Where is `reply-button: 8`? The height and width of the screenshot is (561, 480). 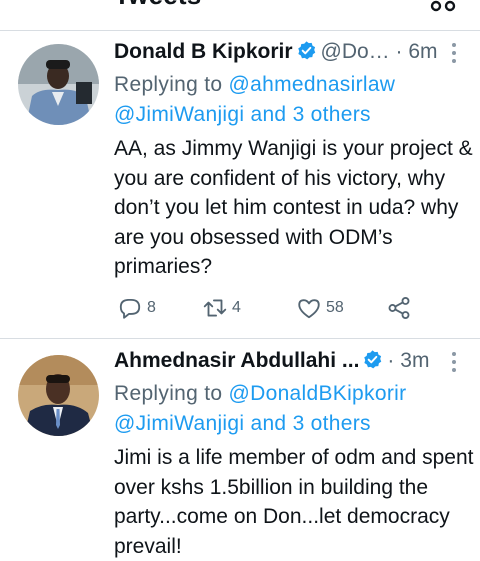 reply-button: 8 is located at coordinates (136, 308).